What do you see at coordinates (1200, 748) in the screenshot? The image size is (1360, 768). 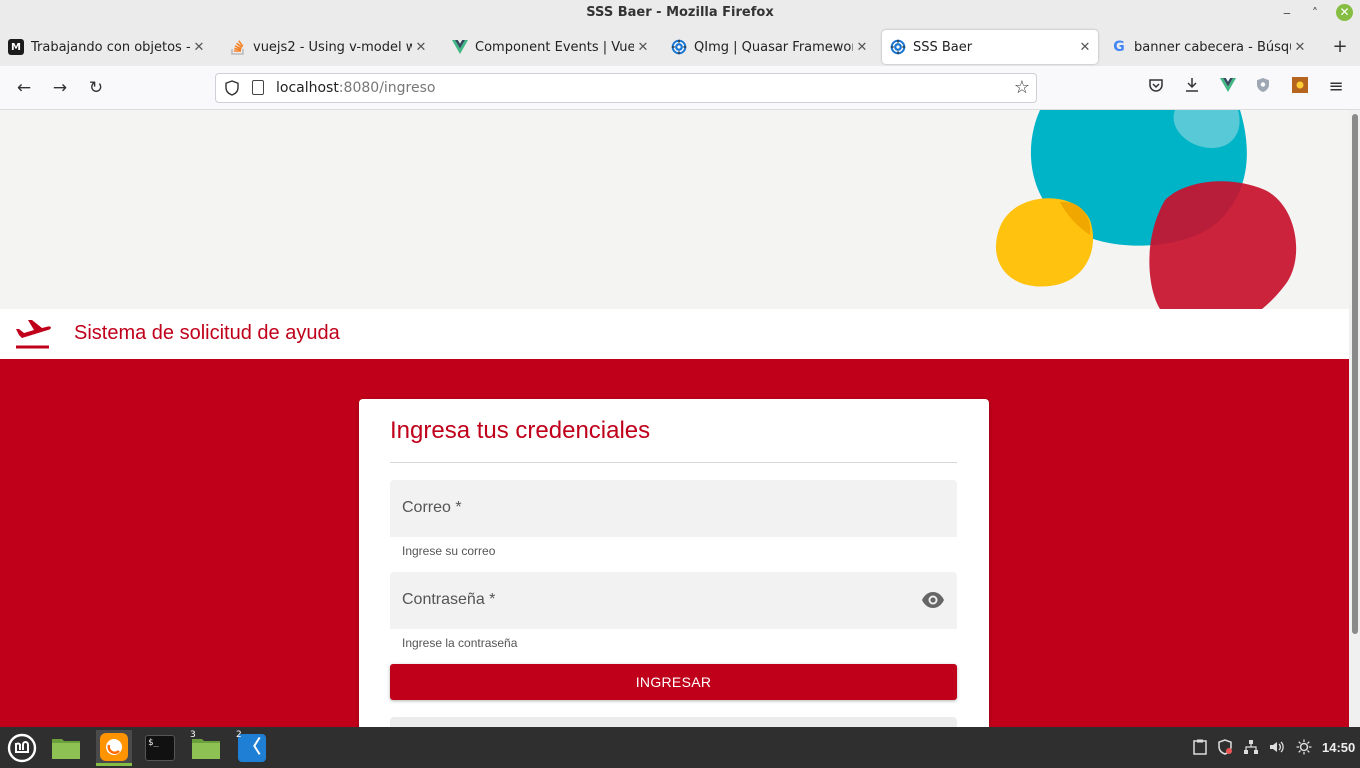 I see `clipboard-icon` at bounding box center [1200, 748].